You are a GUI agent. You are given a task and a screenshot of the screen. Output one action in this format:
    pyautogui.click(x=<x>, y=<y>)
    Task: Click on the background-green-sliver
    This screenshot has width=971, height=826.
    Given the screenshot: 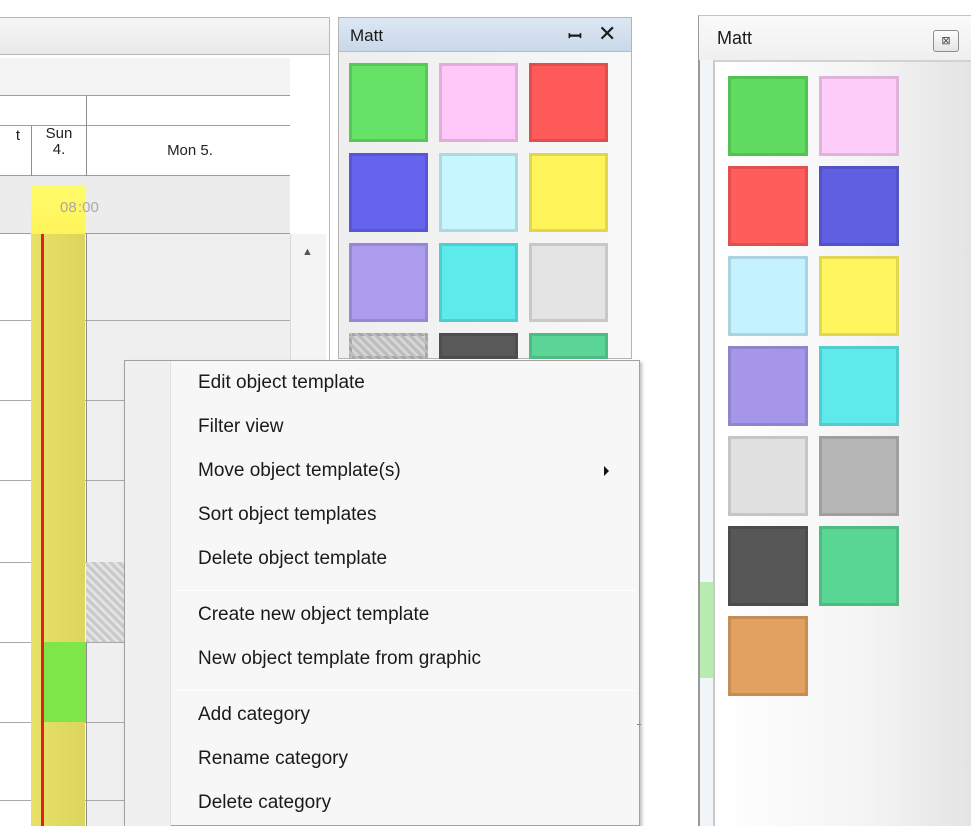 What is the action you would take?
    pyautogui.click(x=706, y=630)
    